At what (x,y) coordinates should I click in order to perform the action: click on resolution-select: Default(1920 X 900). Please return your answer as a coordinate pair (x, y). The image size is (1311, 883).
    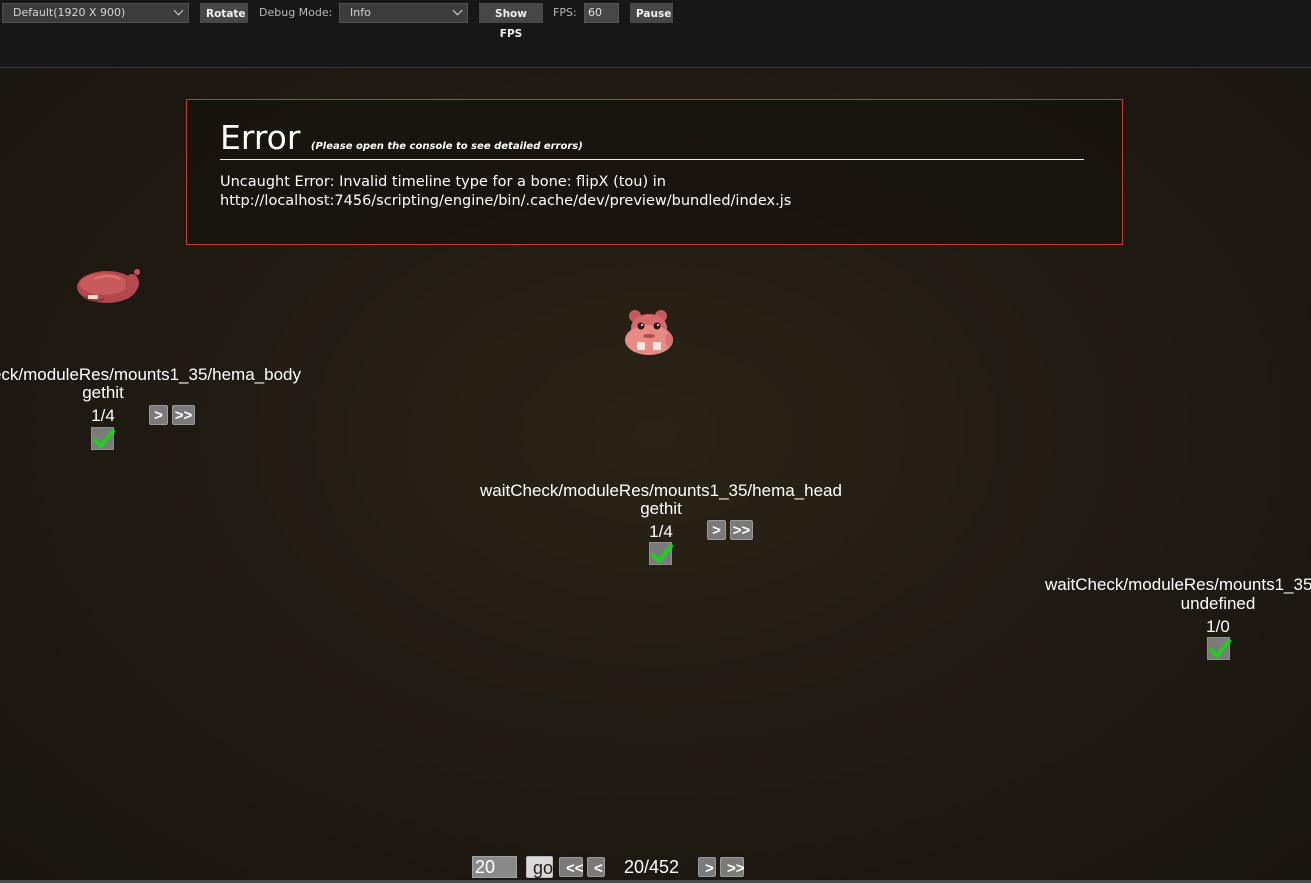
    Looking at the image, I should click on (95, 13).